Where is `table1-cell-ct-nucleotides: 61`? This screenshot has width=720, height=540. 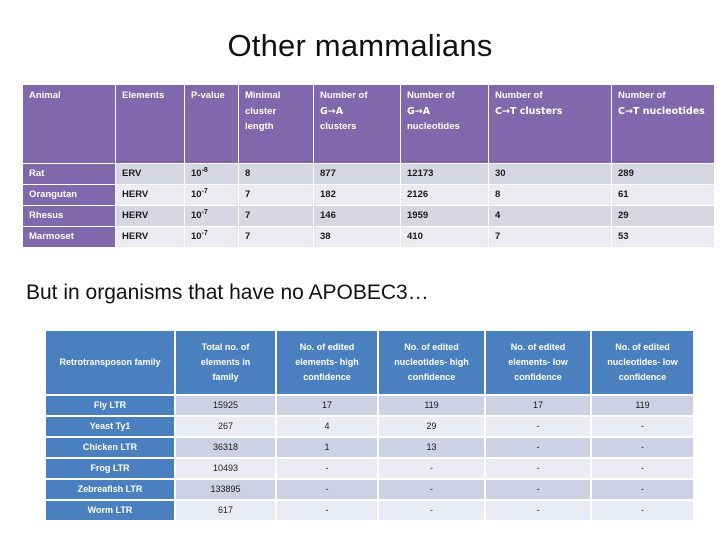
table1-cell-ct-nucleotides: 61 is located at coordinates (663, 195).